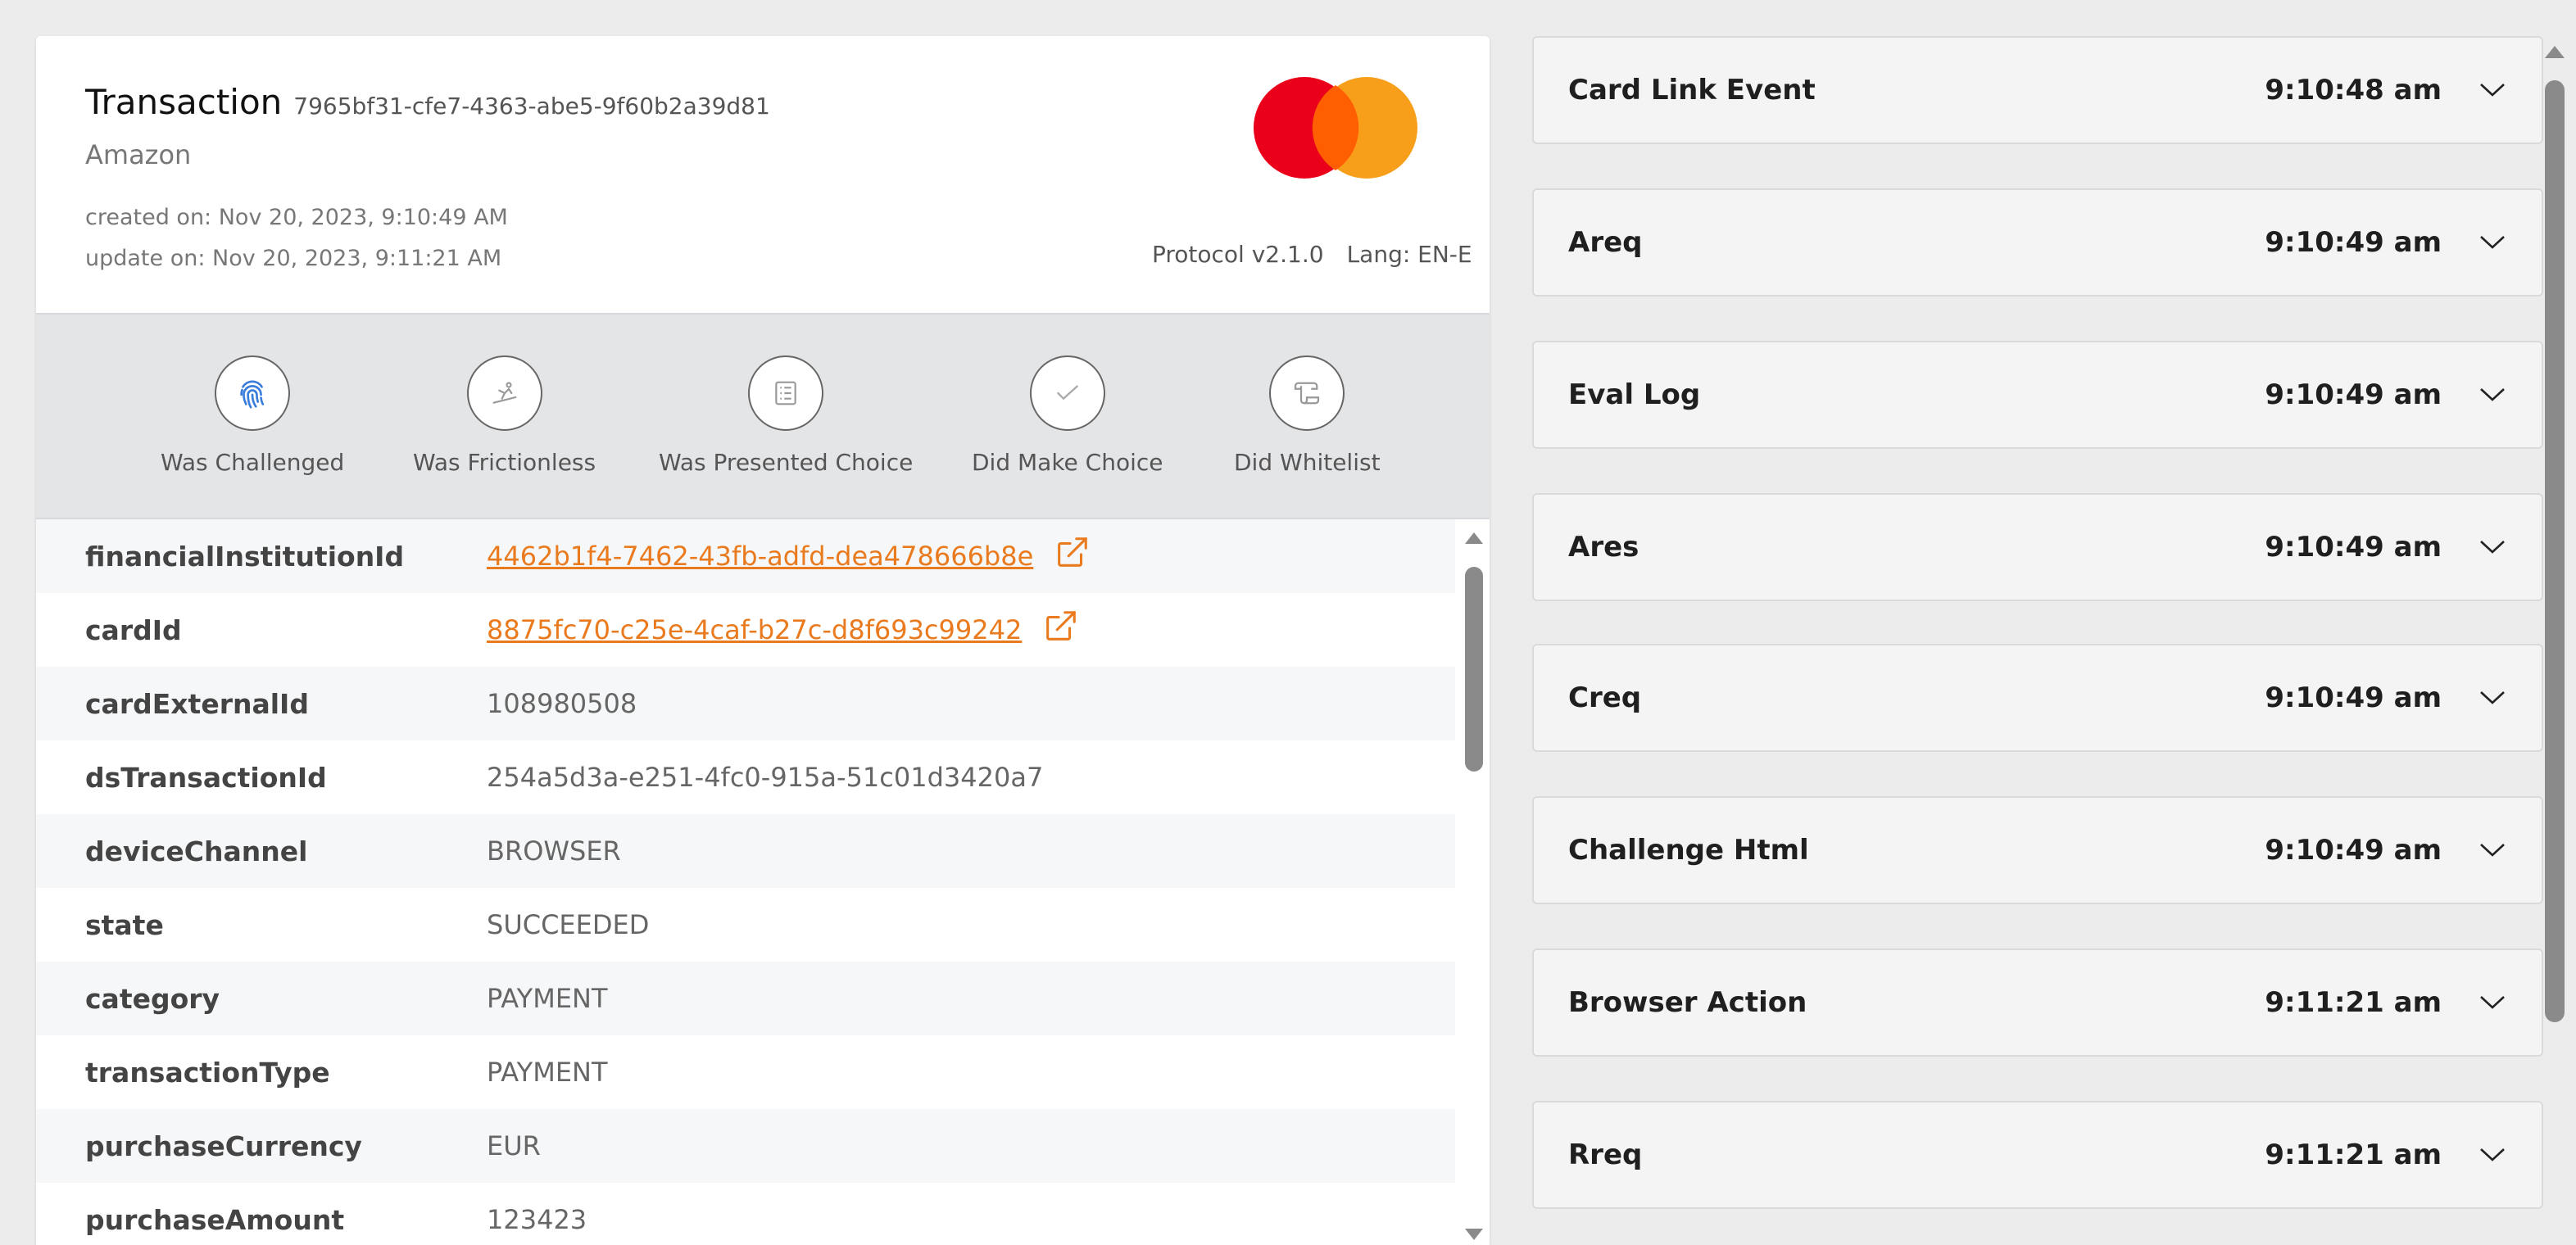  Describe the element at coordinates (206, 777) in the screenshot. I see `detail-key: dsTransactionId` at that location.